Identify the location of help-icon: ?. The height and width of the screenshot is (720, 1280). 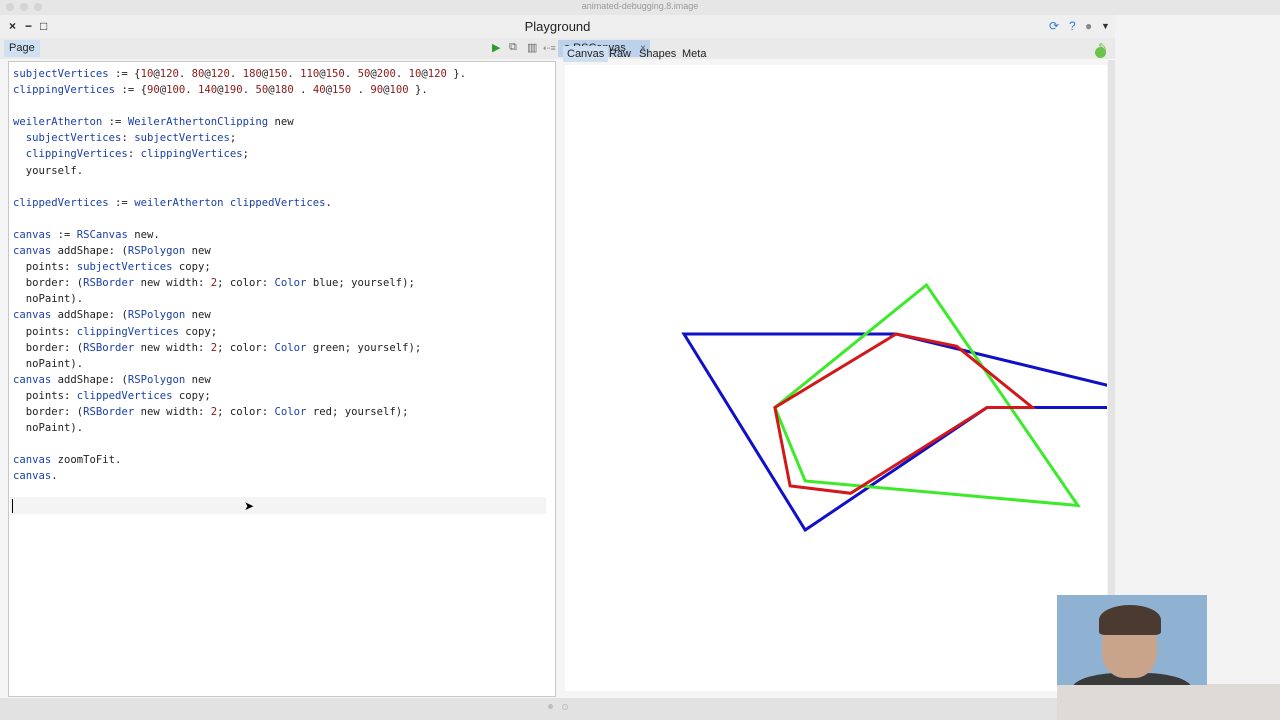
(1072, 26).